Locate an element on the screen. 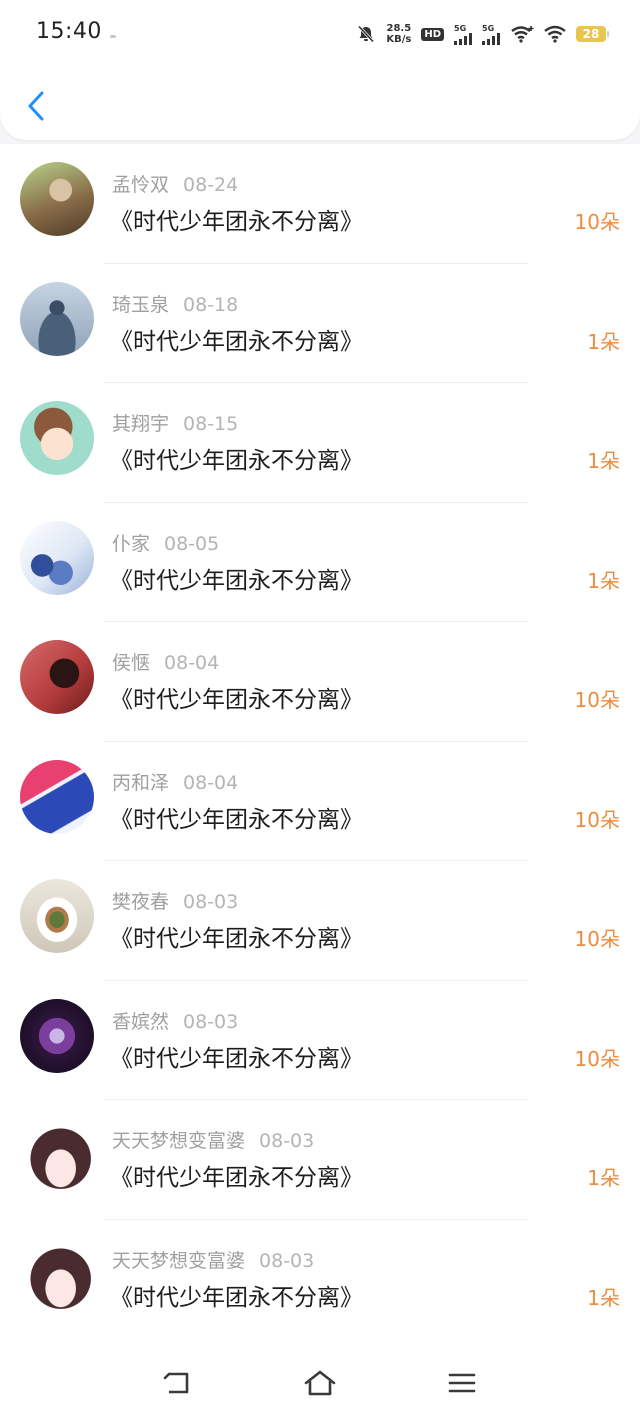  home-icon is located at coordinates (320, 1383).